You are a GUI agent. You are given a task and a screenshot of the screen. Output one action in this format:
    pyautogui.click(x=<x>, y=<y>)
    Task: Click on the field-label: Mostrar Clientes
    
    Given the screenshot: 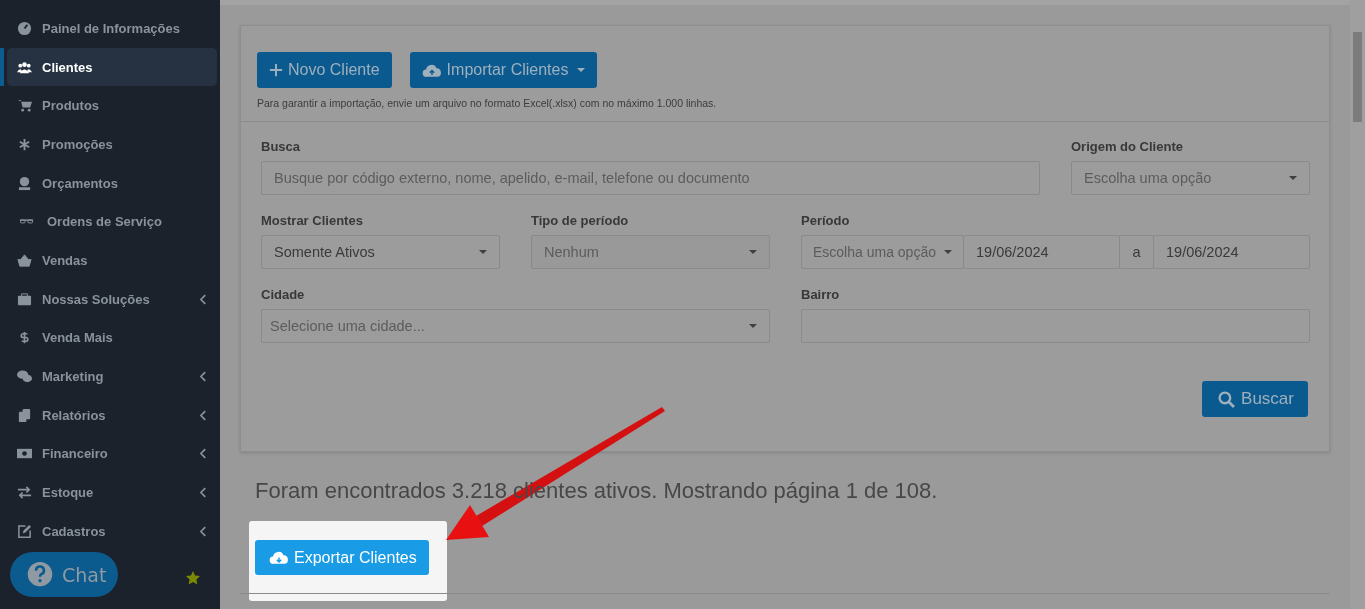 What is the action you would take?
    pyautogui.click(x=312, y=220)
    